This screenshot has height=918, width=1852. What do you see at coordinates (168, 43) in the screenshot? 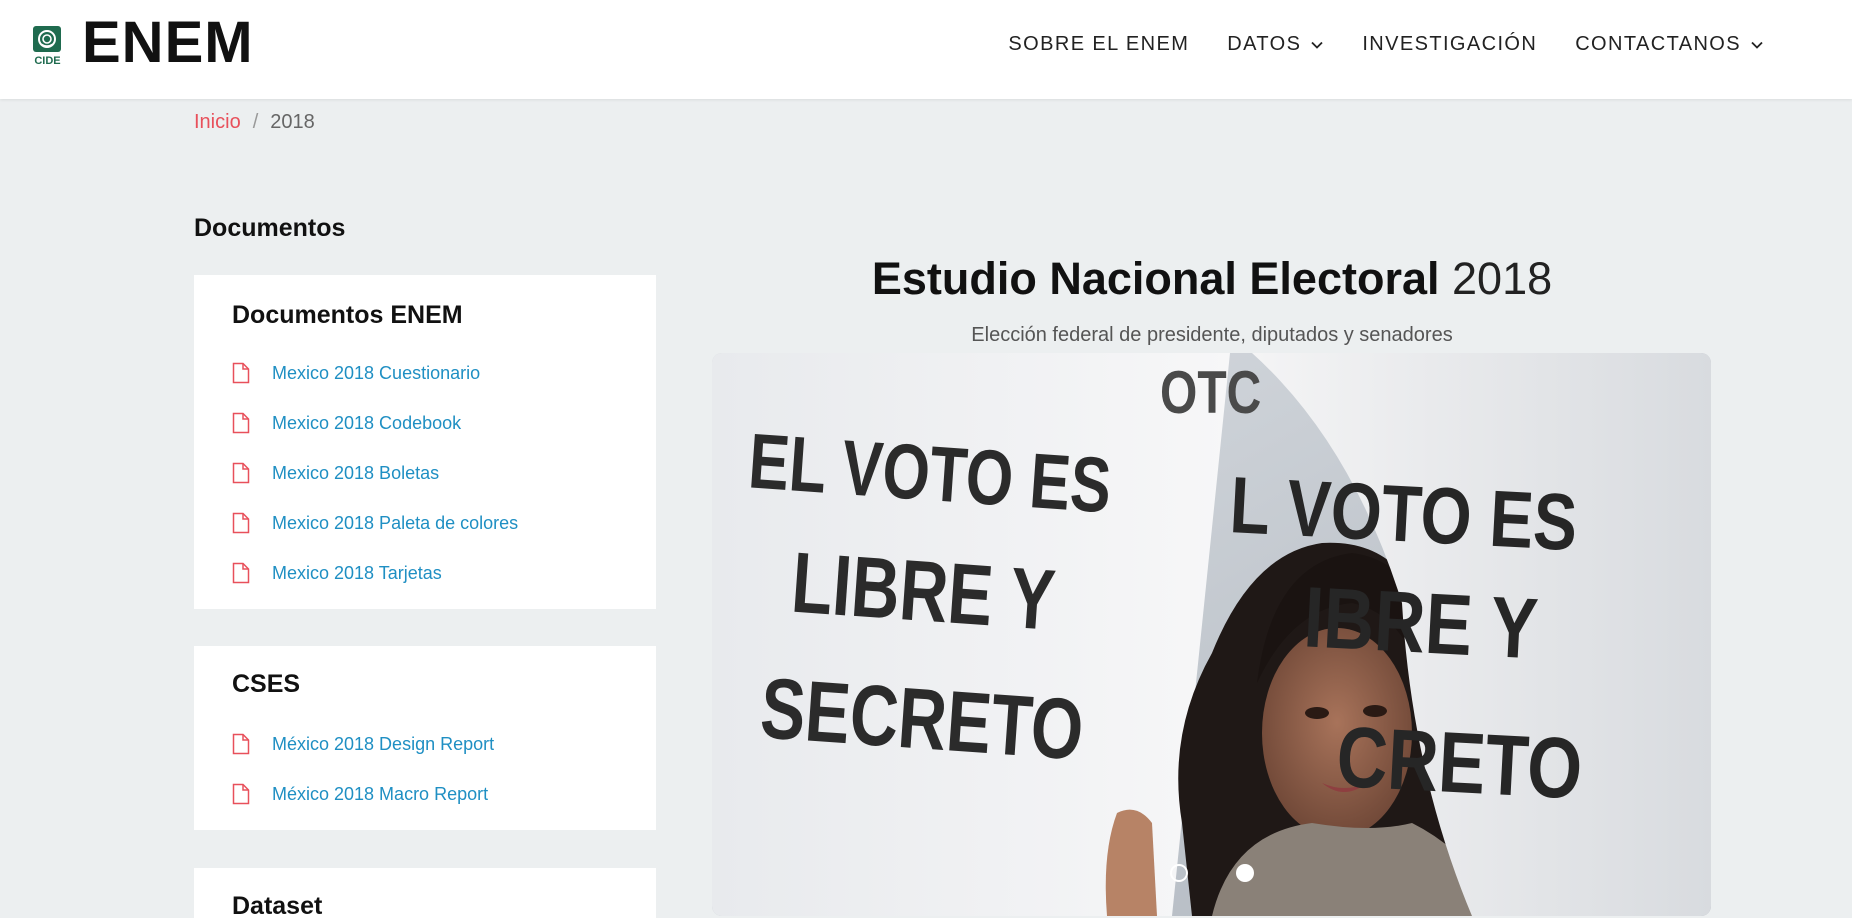
I see `site-brand: ENEM` at bounding box center [168, 43].